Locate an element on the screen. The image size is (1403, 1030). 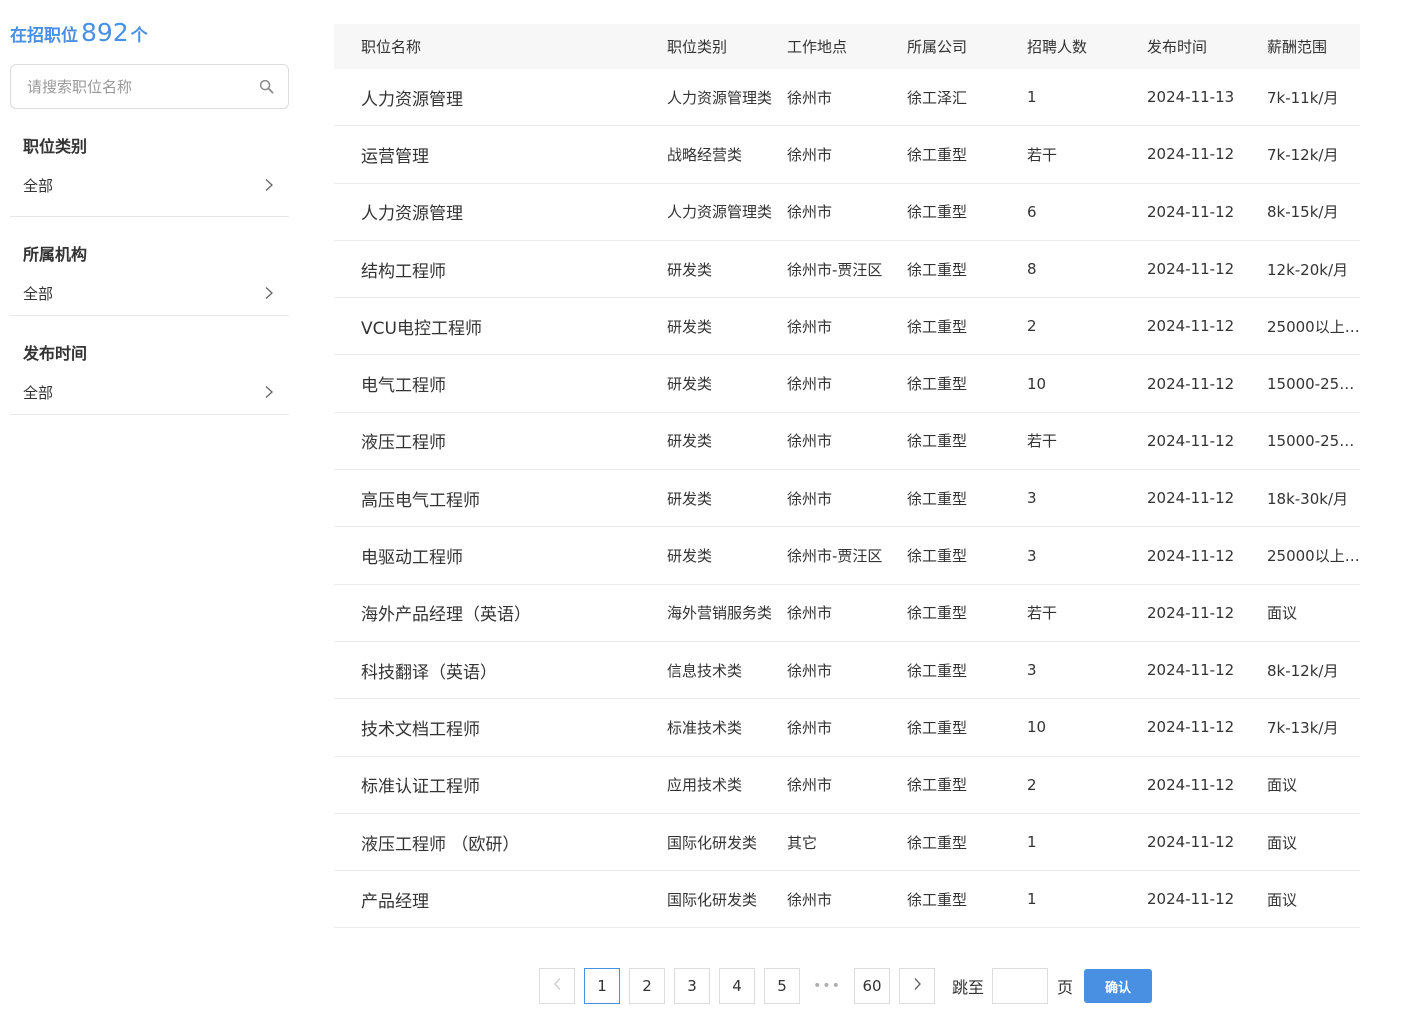
table-row: 运营管理 战略经营类 徐州市 徐工重型 若干 2024-11-12 7k-12k/月 is located at coordinates (847, 155).